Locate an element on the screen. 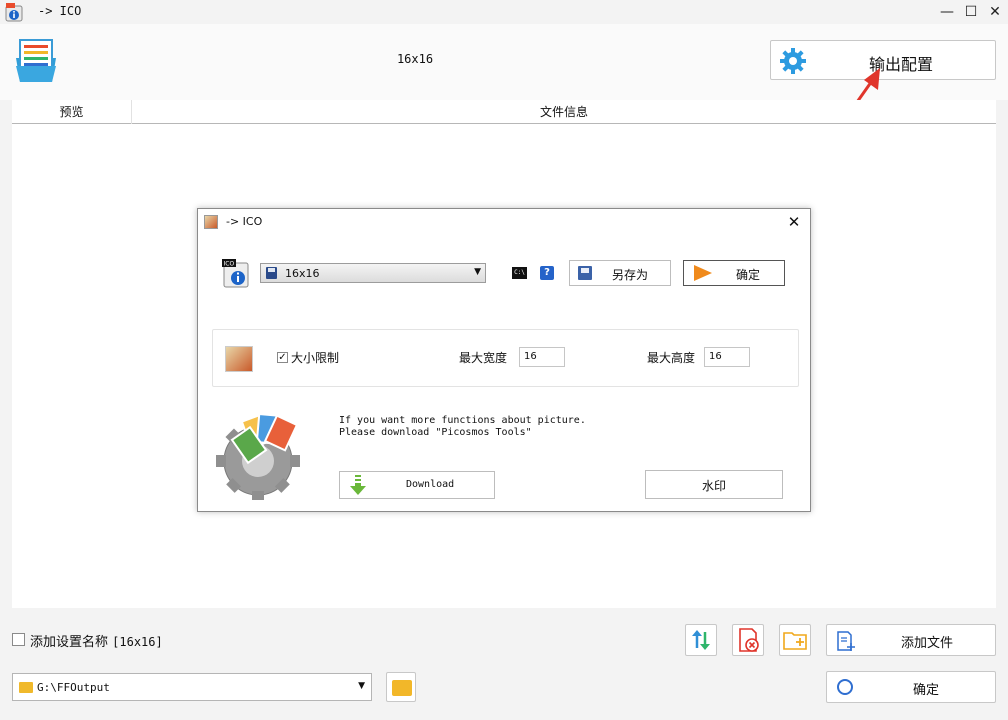 Image resolution: width=1008 pixels, height=720 pixels. minimize-icon: — is located at coordinates (947, 12).